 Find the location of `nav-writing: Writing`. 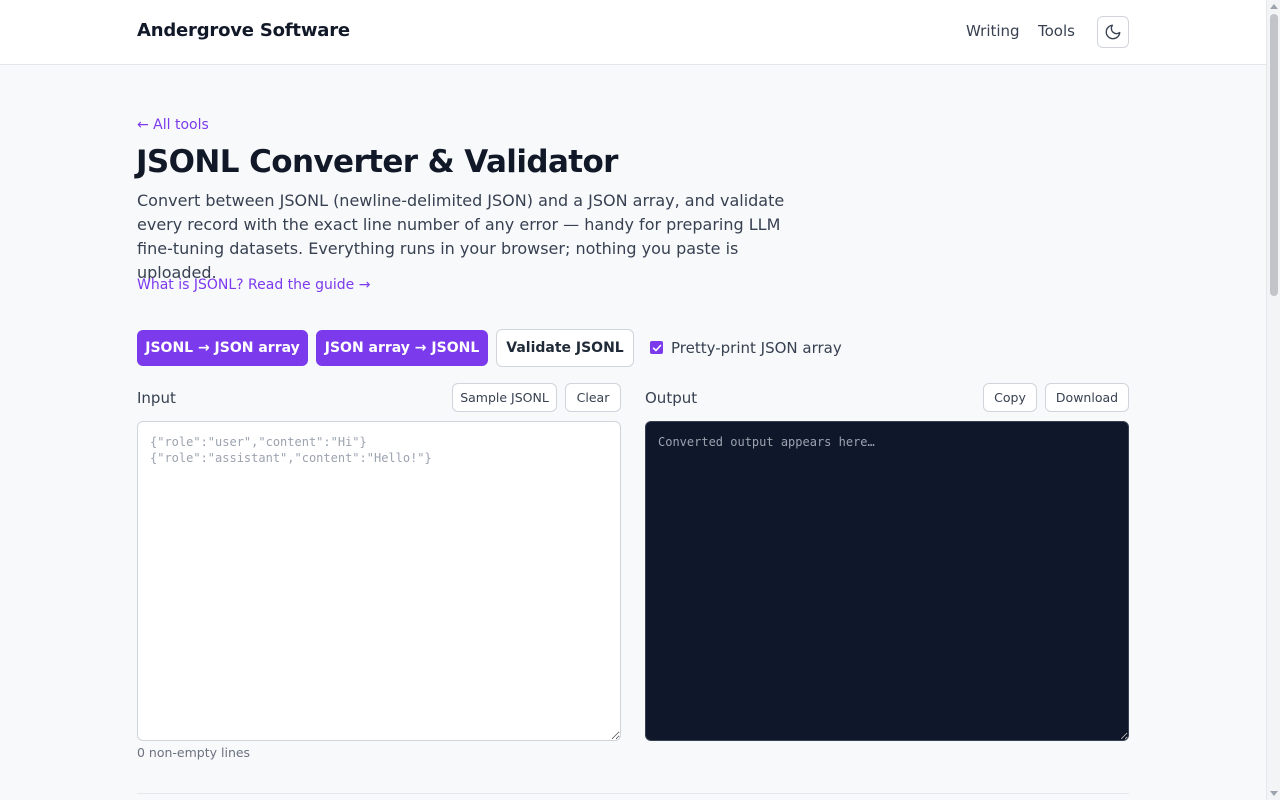

nav-writing: Writing is located at coordinates (993, 31).